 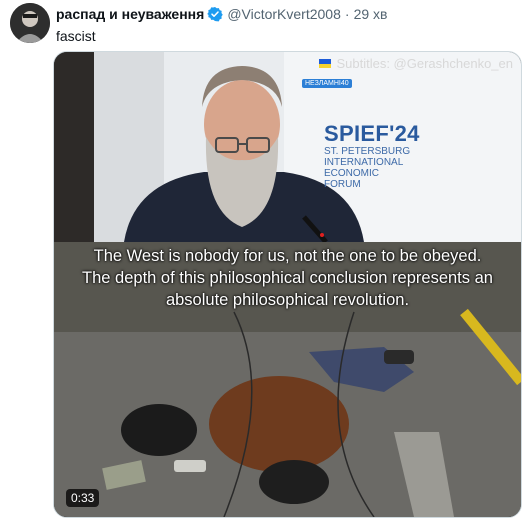 I want to click on tweet-text: fascist, so click(x=76, y=36).